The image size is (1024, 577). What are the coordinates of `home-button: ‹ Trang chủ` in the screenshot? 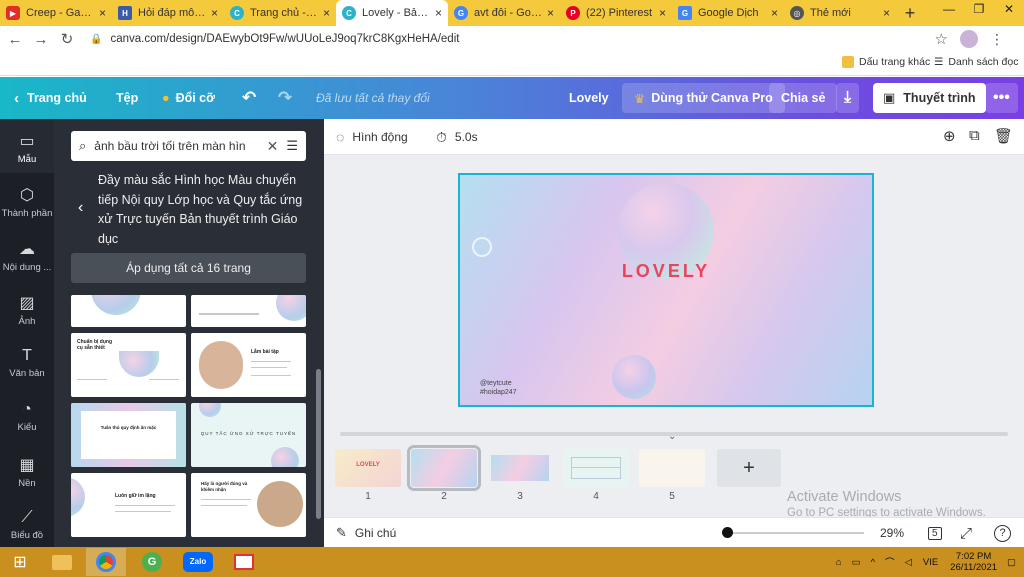 It's located at (50, 98).